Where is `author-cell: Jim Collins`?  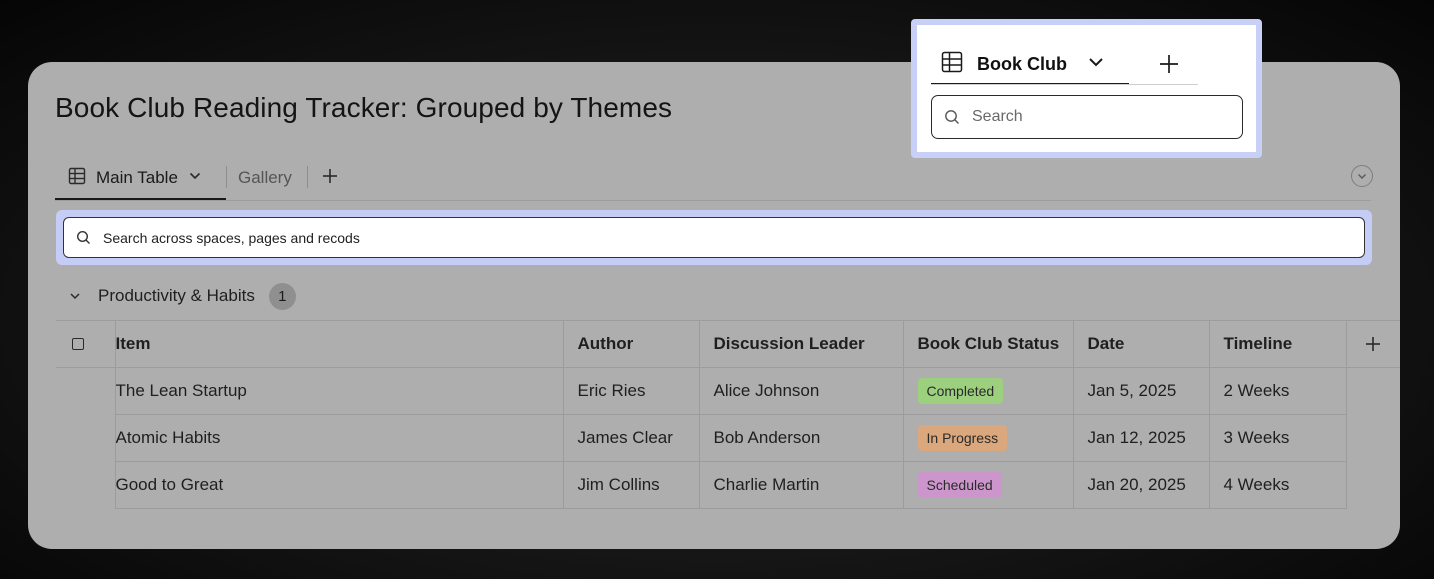
author-cell: Jim Collins is located at coordinates (630, 485).